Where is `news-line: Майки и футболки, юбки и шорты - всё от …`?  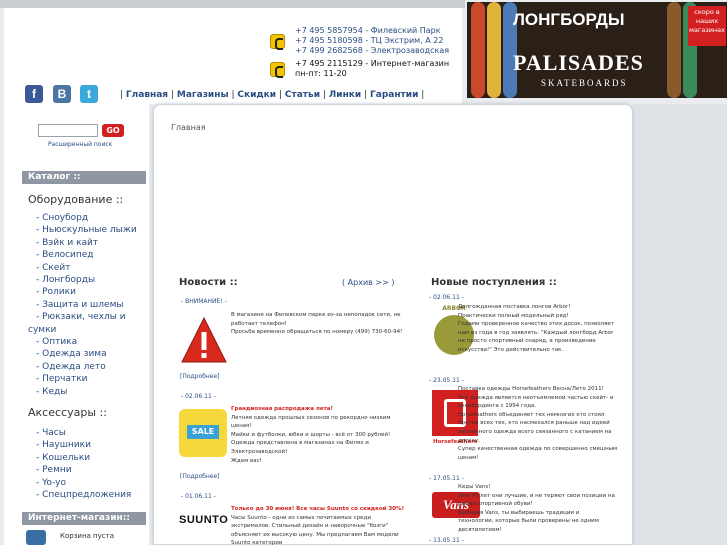 news-line: Майки и футболки, юбки и шорты - всё от … is located at coordinates (311, 434).